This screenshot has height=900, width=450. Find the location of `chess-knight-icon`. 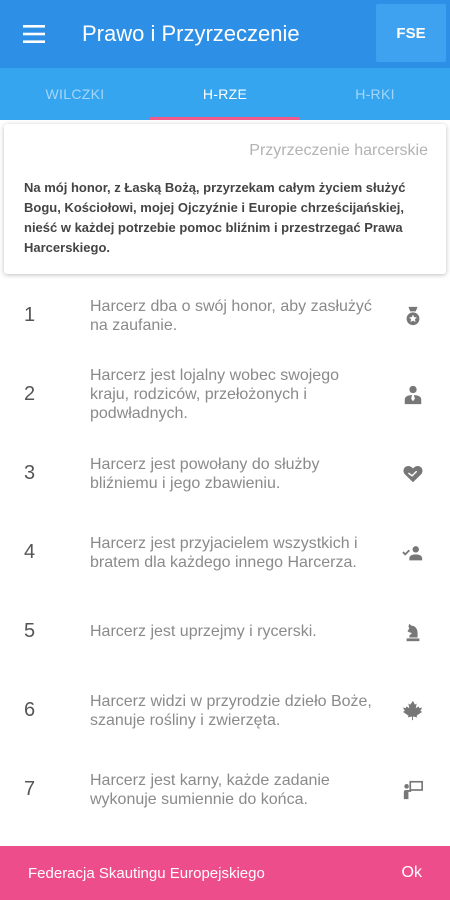

chess-knight-icon is located at coordinates (413, 632).